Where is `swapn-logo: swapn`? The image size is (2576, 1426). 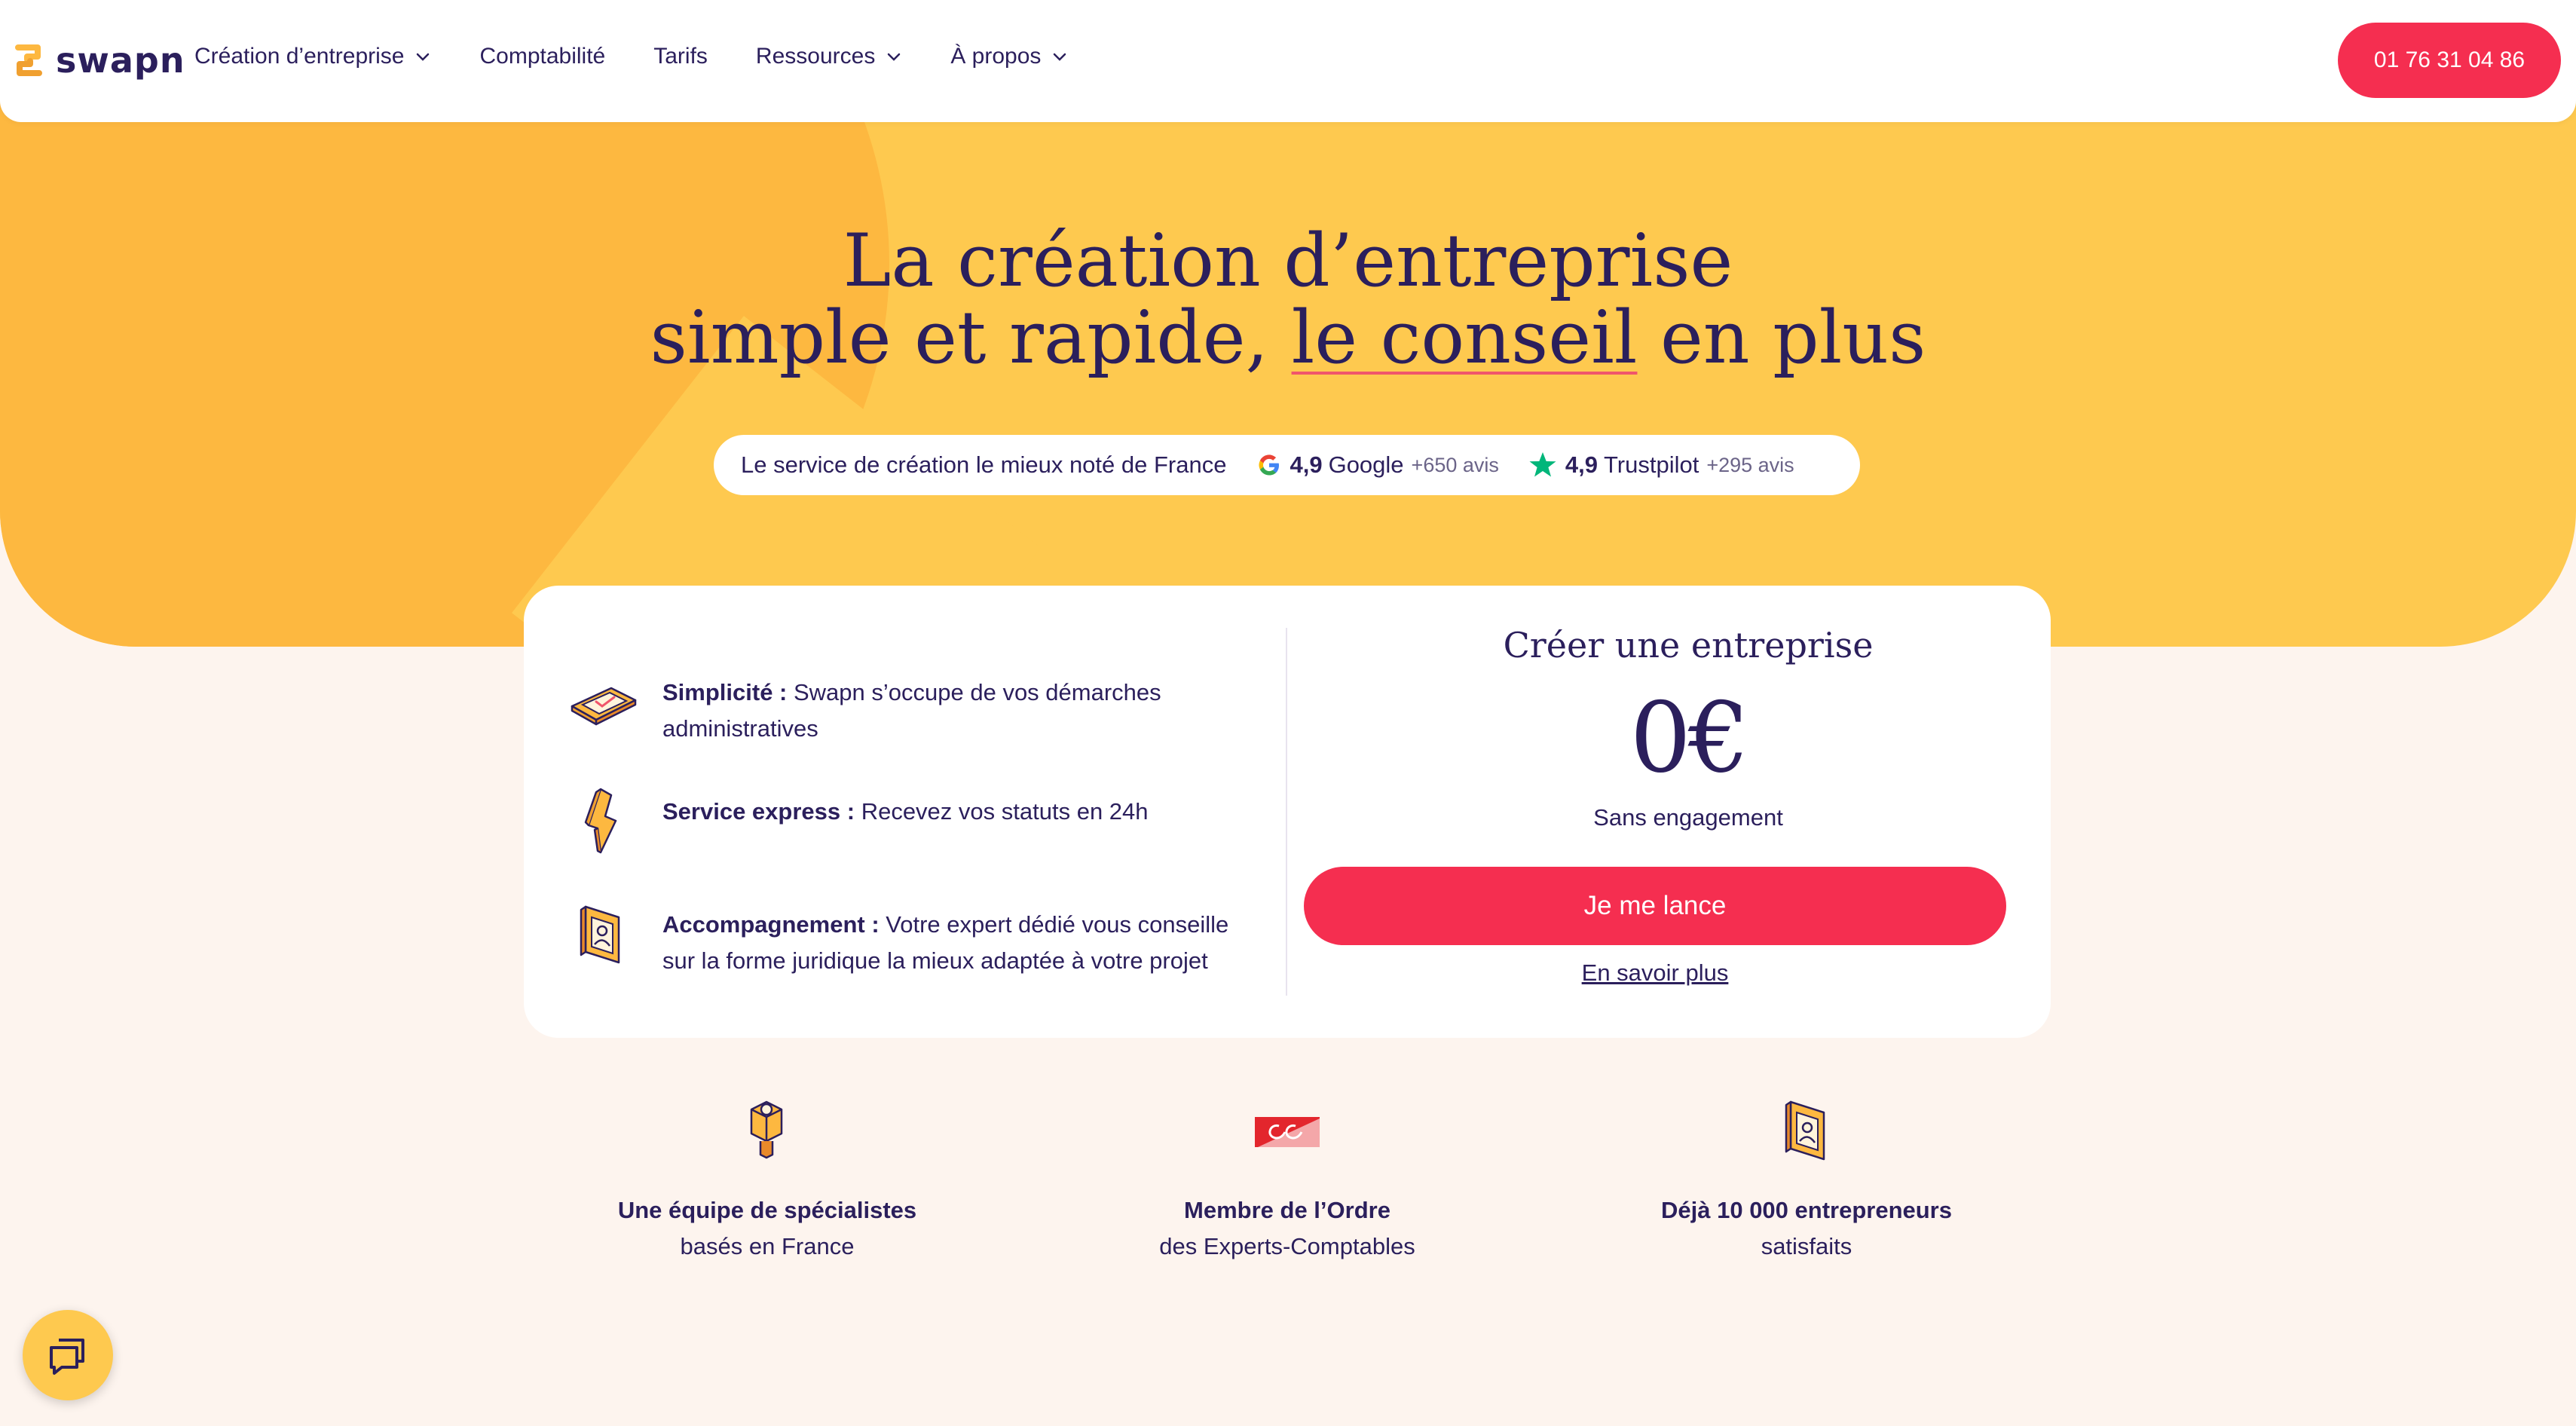 swapn-logo: swapn is located at coordinates (98, 60).